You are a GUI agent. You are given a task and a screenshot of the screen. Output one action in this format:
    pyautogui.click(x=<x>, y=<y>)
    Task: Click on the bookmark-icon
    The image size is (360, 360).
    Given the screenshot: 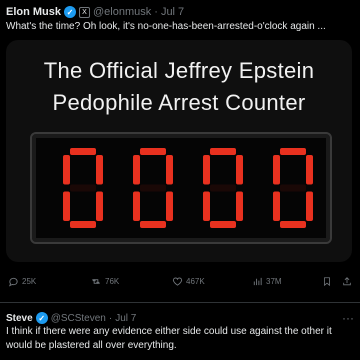 What is the action you would take?
    pyautogui.click(x=327, y=282)
    